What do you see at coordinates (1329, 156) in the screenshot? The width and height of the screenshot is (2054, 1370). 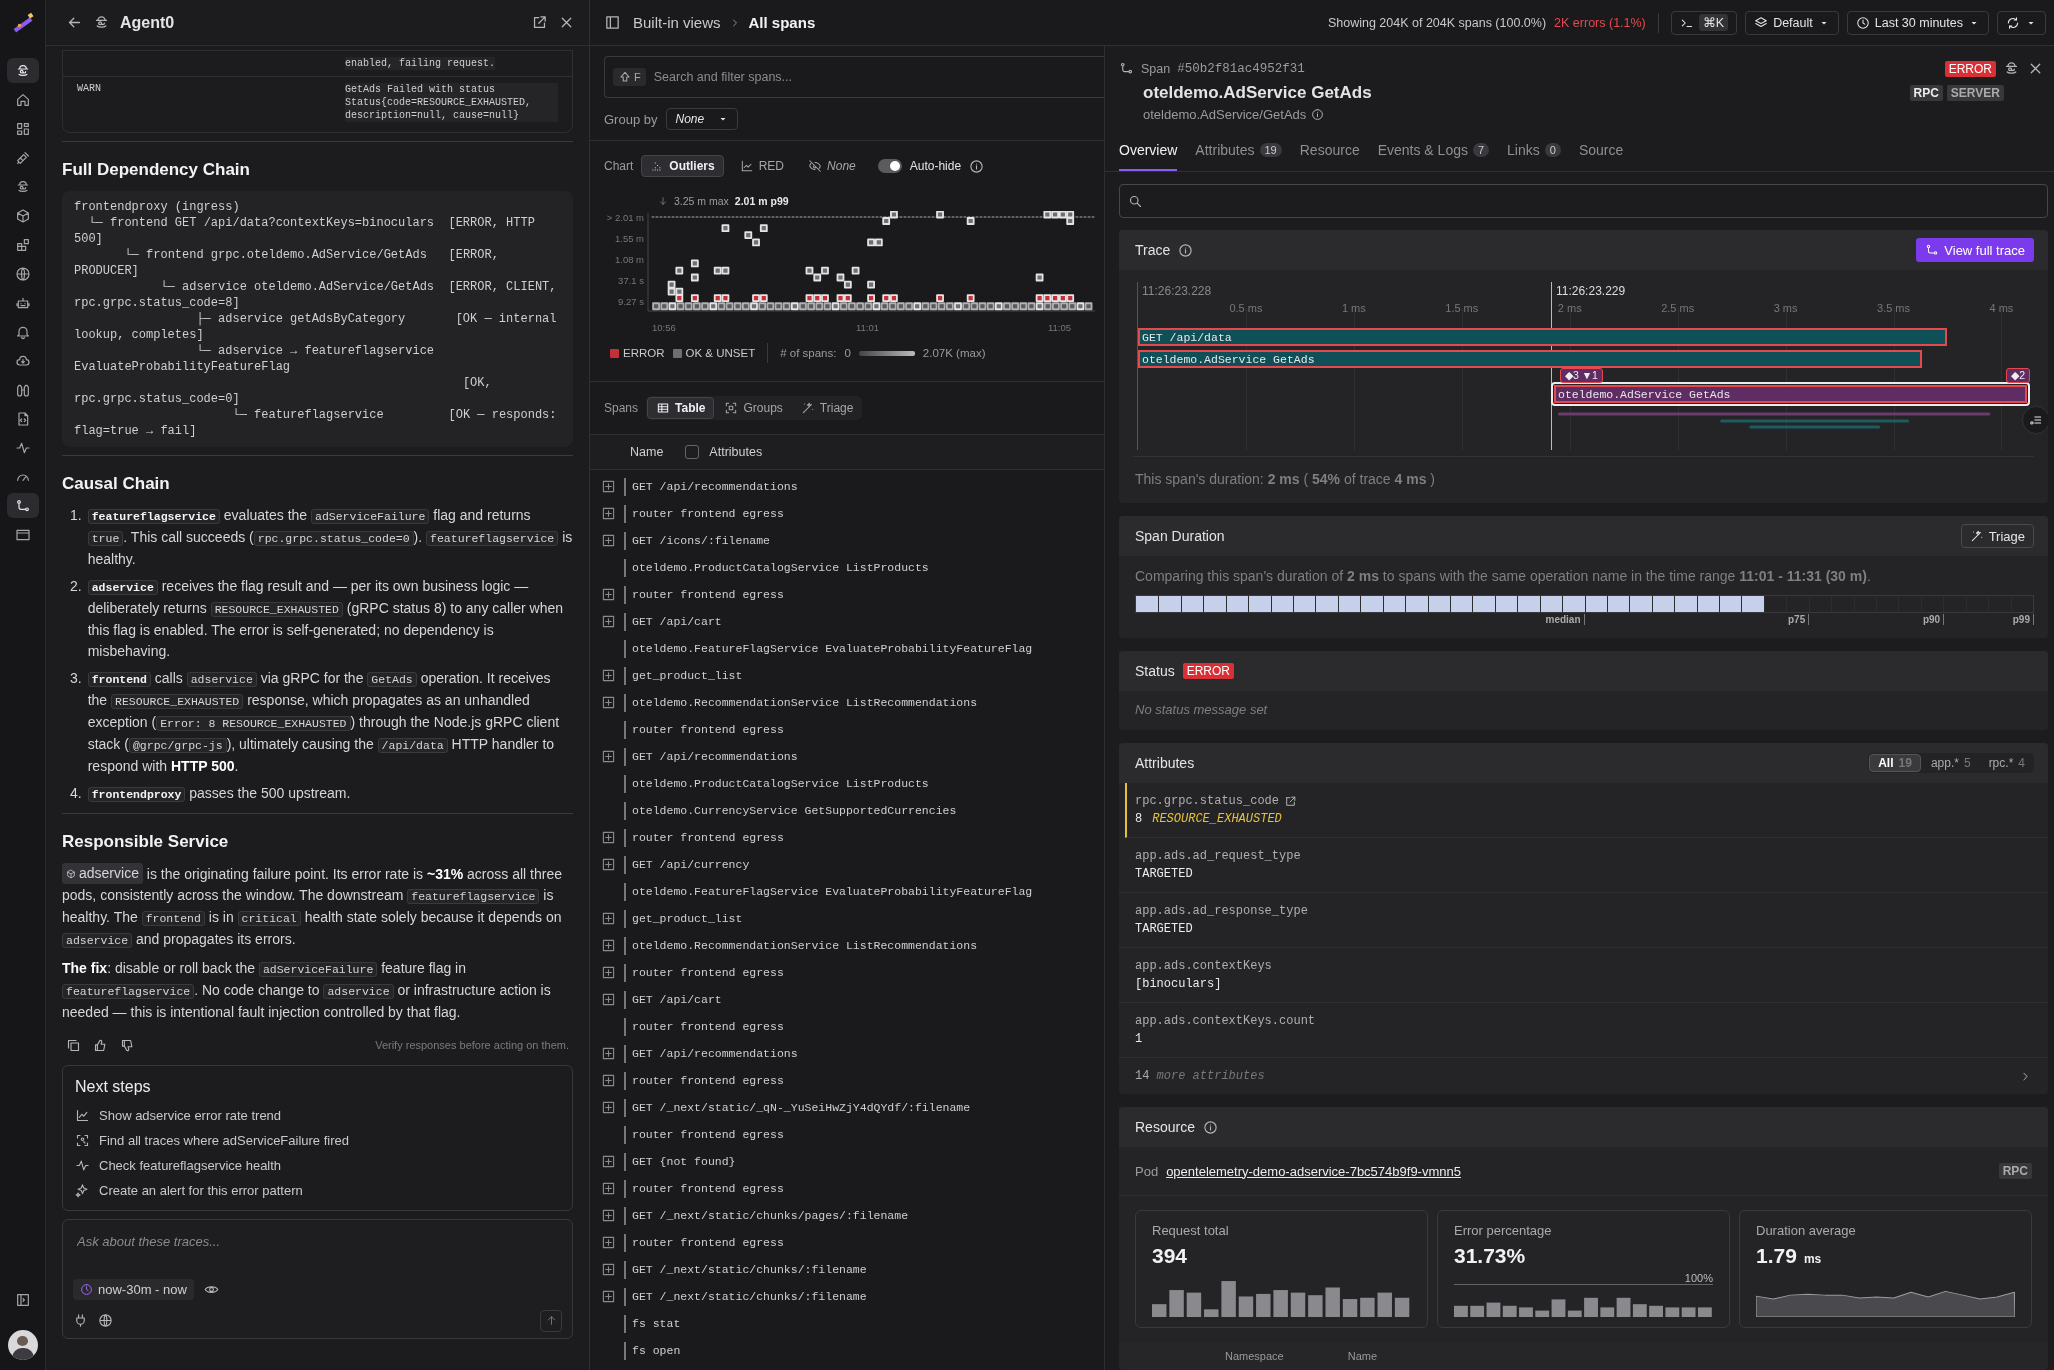 I see `detail-tab: Resource` at bounding box center [1329, 156].